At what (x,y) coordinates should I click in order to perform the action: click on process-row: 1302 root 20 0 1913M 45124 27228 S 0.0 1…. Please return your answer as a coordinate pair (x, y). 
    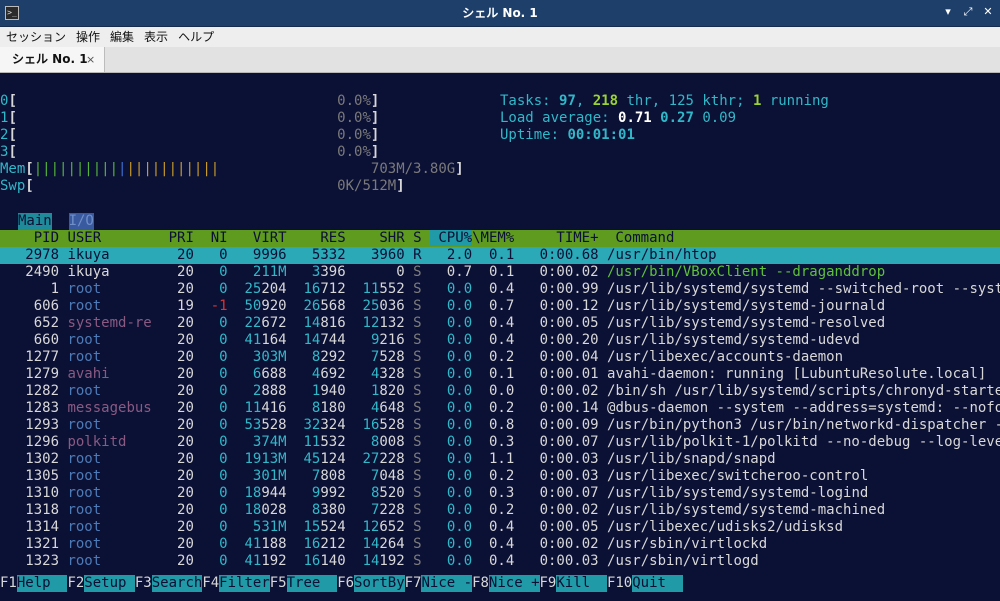
    Looking at the image, I should click on (500, 459).